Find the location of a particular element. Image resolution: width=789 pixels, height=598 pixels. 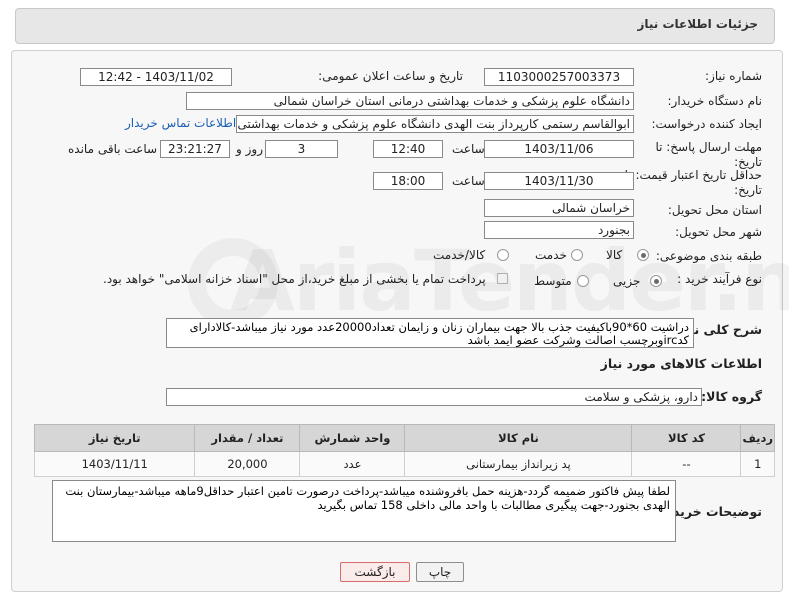

goods-code: -- is located at coordinates (686, 464).